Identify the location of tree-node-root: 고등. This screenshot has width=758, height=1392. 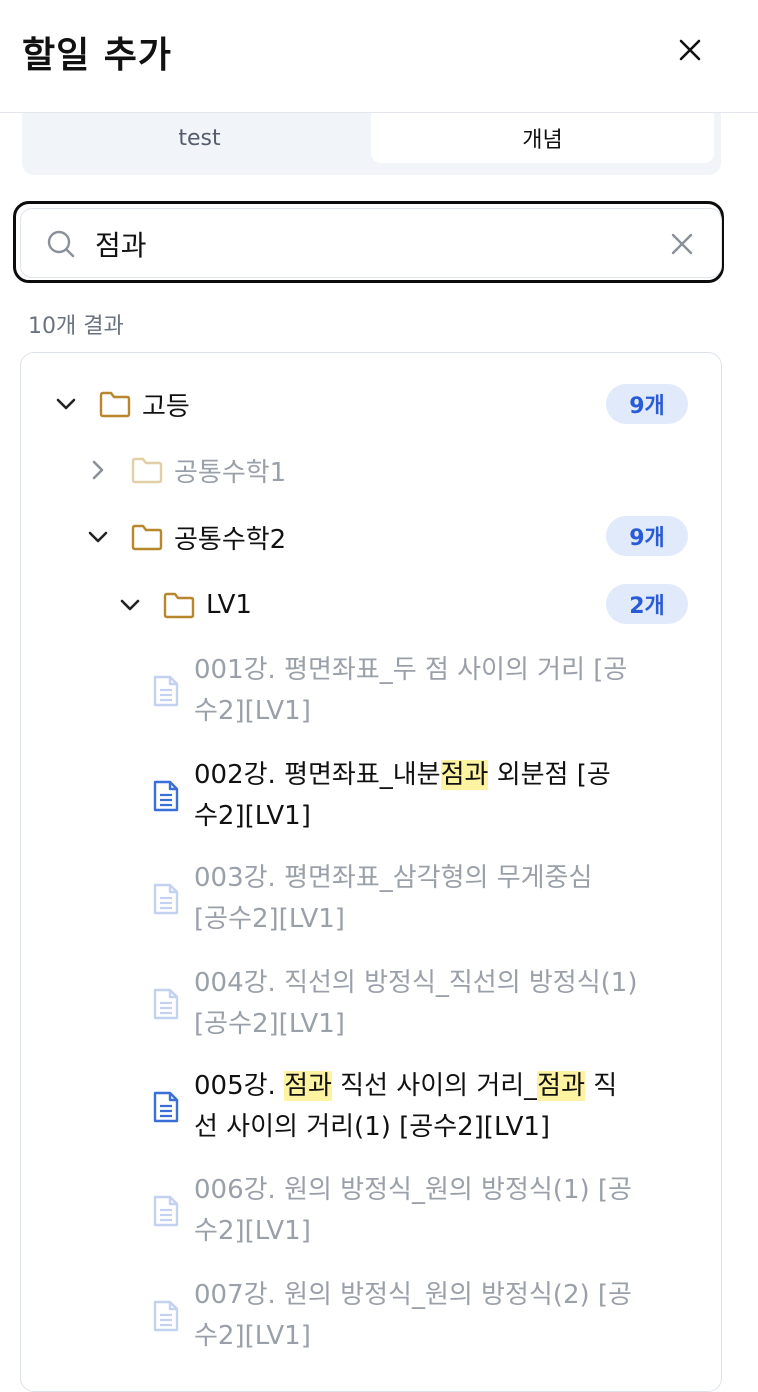
(122, 404).